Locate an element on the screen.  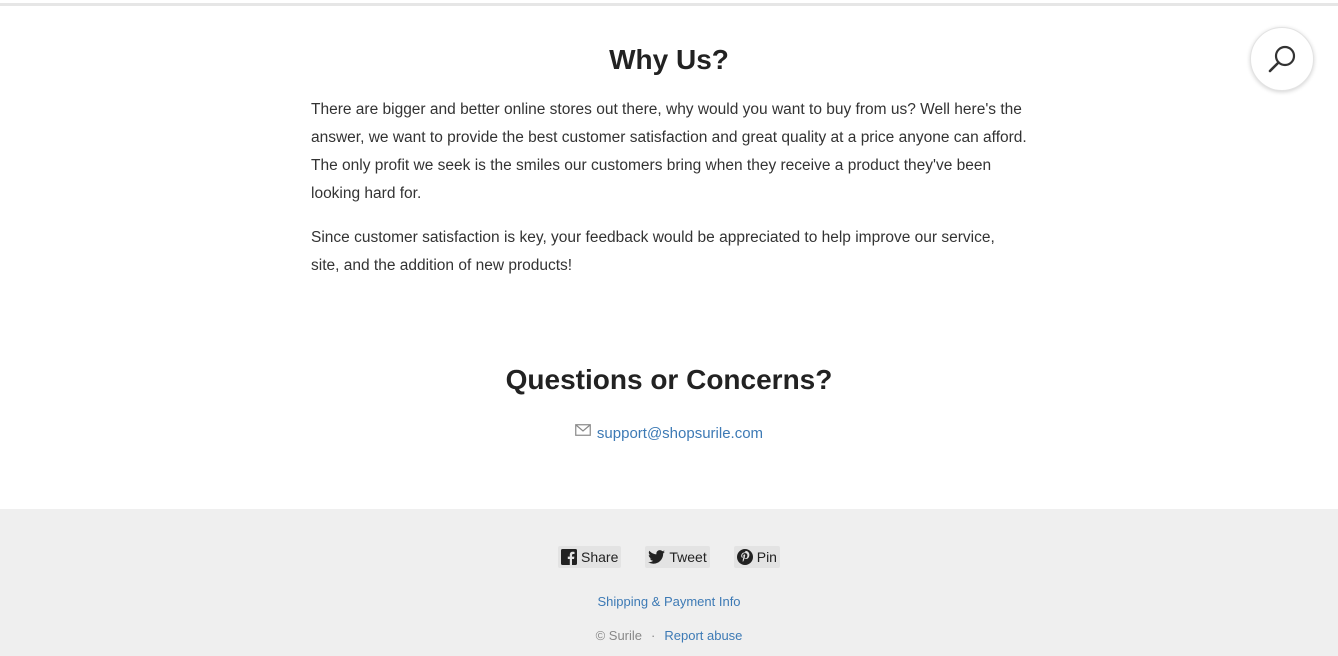
twitter-tweet-label: Tweet is located at coordinates (688, 557).